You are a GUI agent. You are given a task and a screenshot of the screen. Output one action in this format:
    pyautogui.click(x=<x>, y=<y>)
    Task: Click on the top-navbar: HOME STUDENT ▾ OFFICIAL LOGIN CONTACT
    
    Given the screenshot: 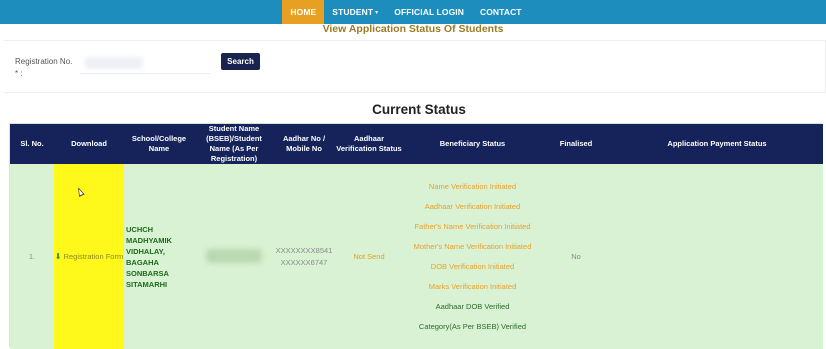 What is the action you would take?
    pyautogui.click(x=413, y=12)
    